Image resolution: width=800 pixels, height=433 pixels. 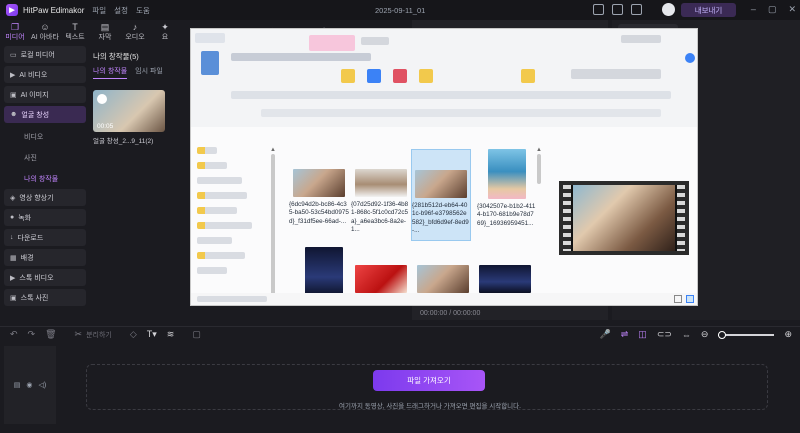 I want to click on timeline-right-tools: 🎤 ⇌ ◫ ⊂⊃ ⇔ ⊖ ⊕, so click(x=696, y=334).